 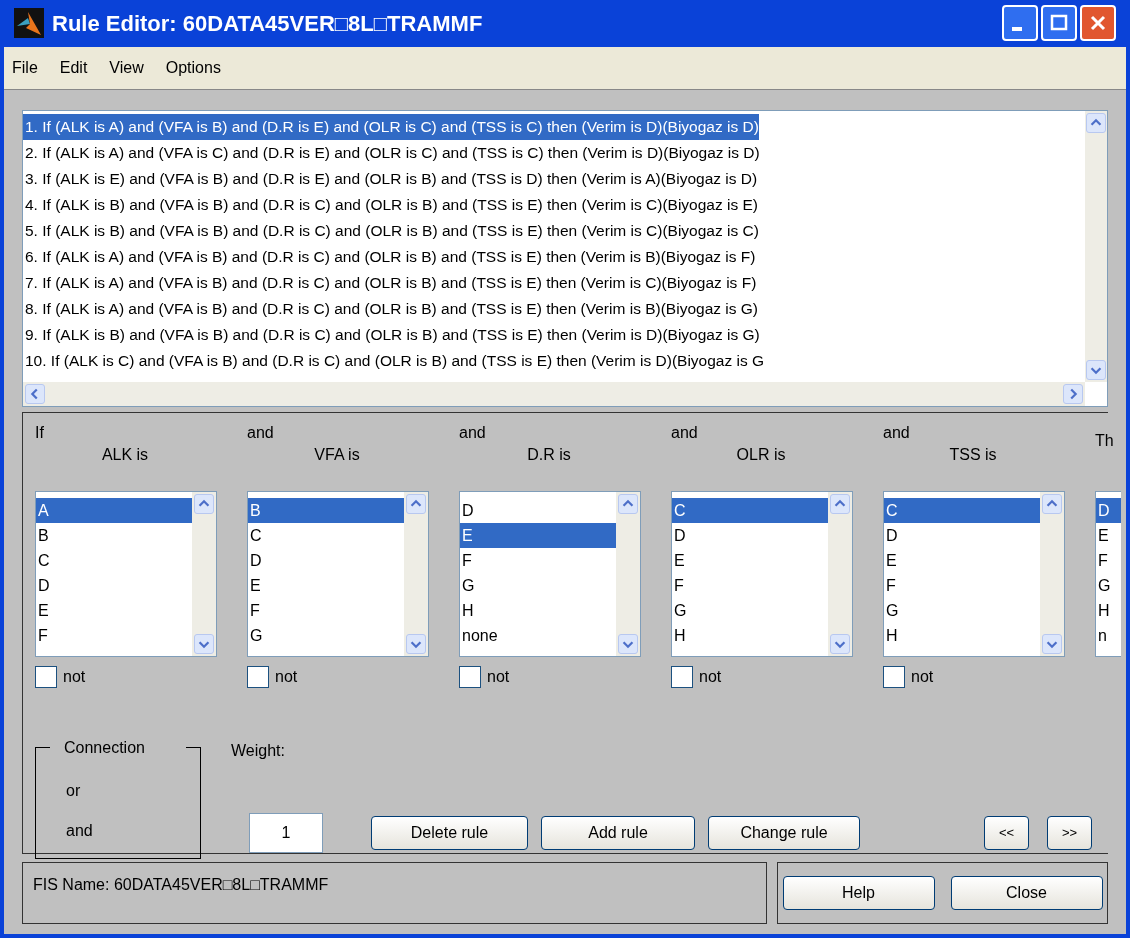 What do you see at coordinates (1073, 394) in the screenshot?
I see `scroll-right-icon` at bounding box center [1073, 394].